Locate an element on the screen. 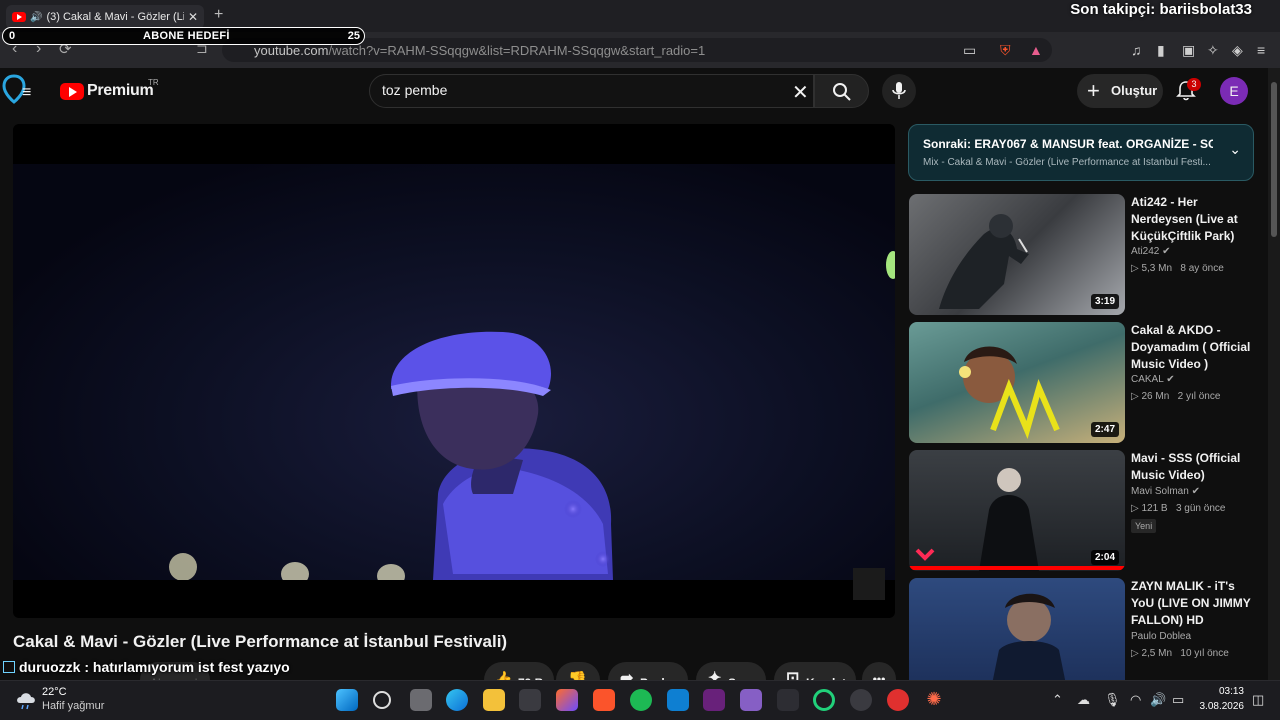  volume-icon: 🔊 is located at coordinates (1158, 700).